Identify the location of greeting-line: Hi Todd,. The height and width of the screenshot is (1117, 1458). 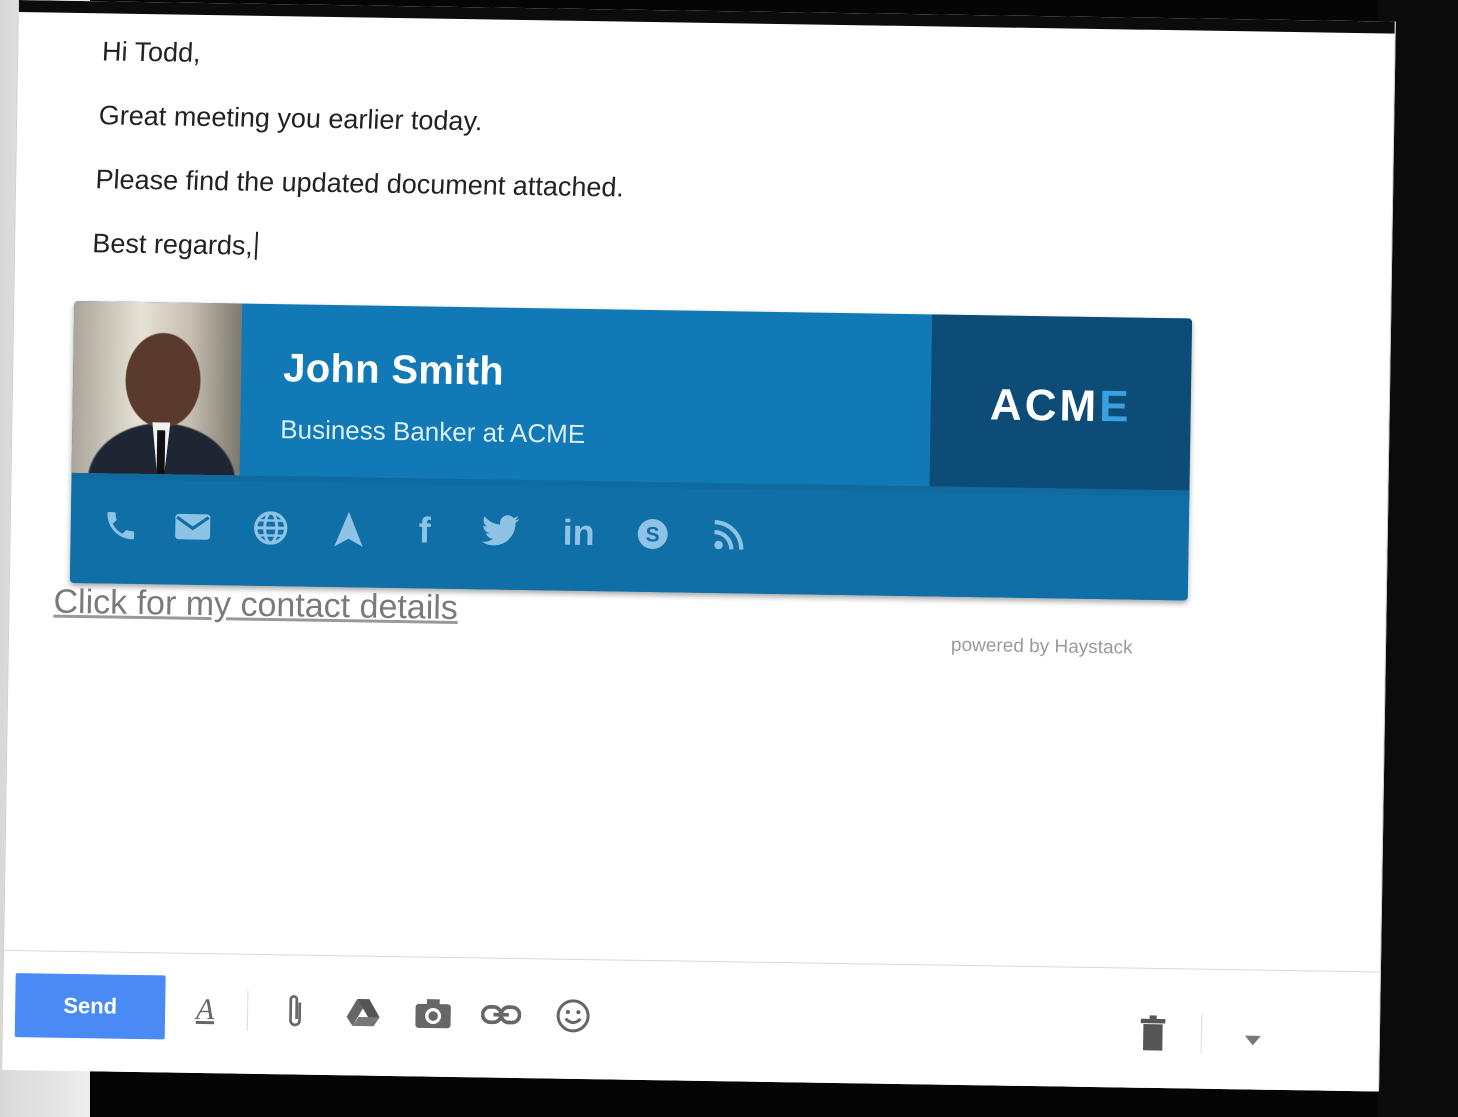
(151, 52).